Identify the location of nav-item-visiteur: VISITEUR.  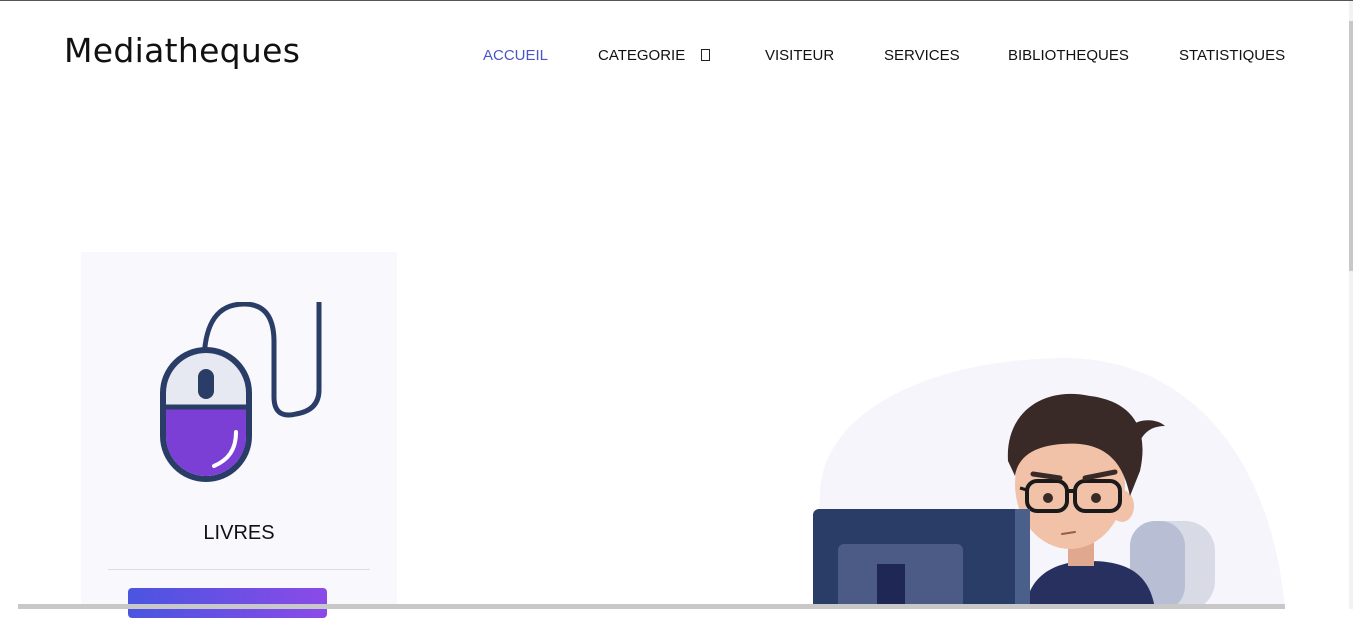
(799, 55).